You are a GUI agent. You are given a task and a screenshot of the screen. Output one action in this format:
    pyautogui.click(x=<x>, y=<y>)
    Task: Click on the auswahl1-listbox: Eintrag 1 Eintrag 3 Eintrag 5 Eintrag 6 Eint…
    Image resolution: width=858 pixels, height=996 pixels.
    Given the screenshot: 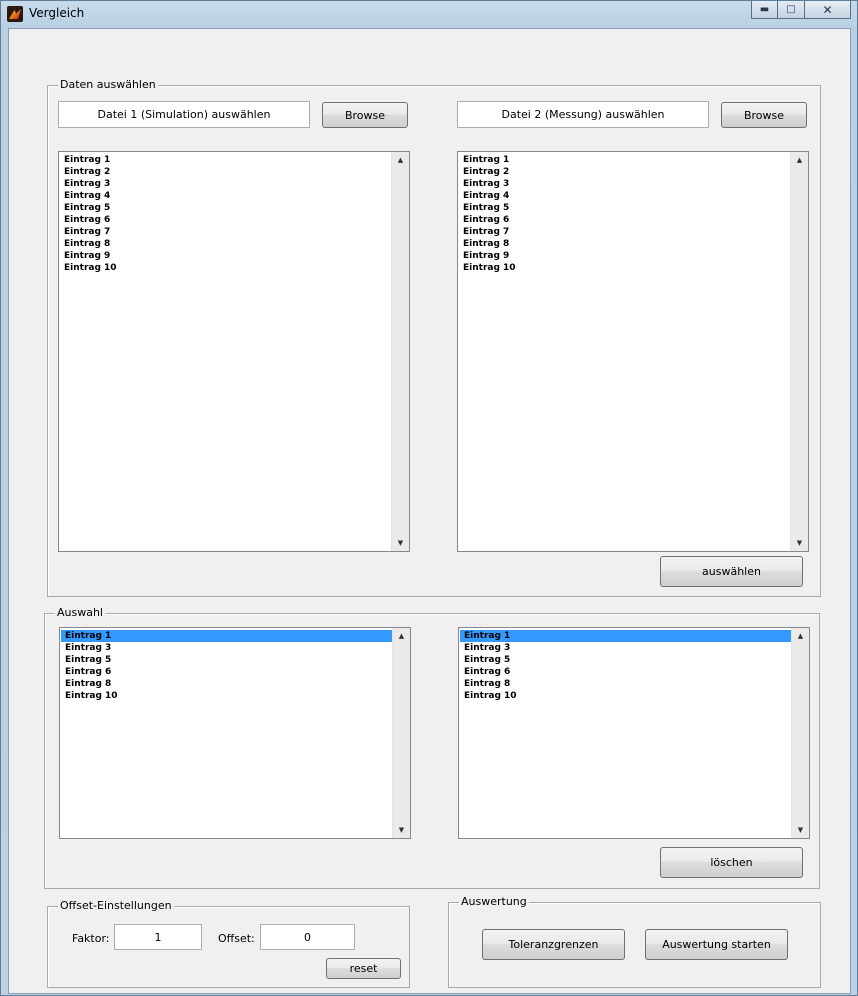 What is the action you would take?
    pyautogui.click(x=235, y=733)
    